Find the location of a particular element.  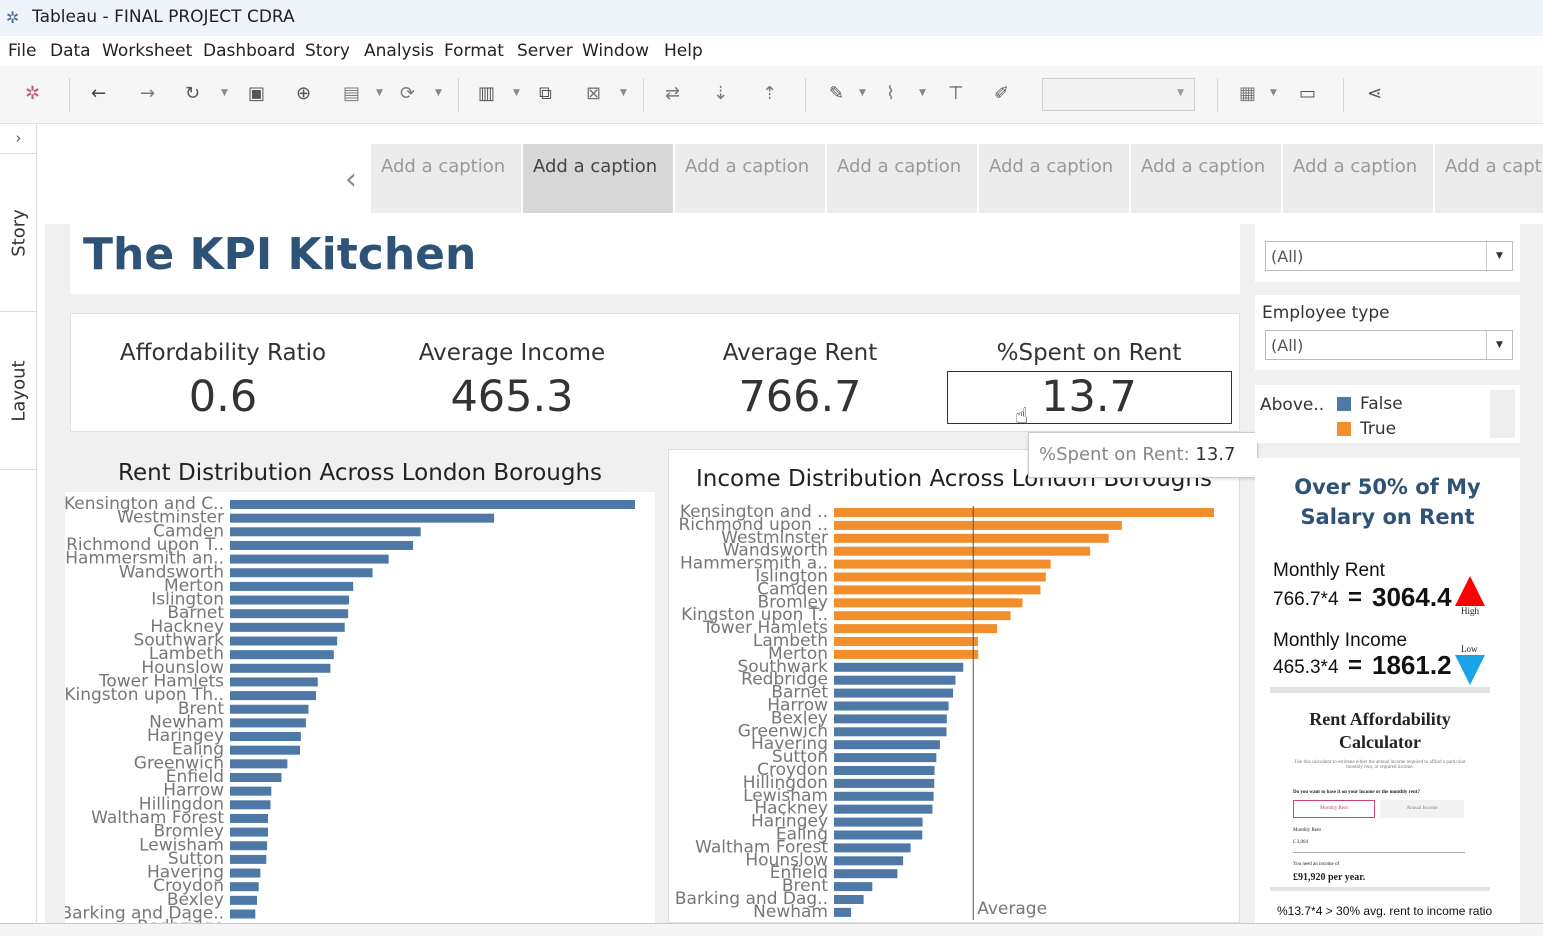

undo-icon: ← is located at coordinates (98, 94).